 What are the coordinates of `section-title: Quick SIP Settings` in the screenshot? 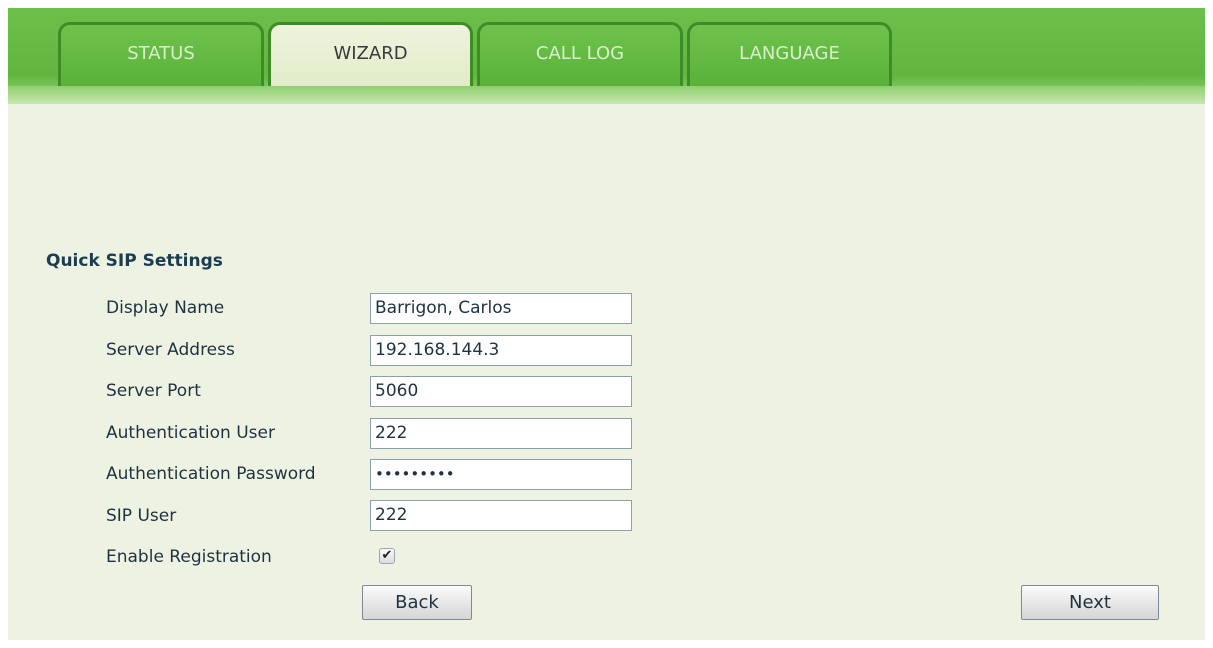 It's located at (134, 261).